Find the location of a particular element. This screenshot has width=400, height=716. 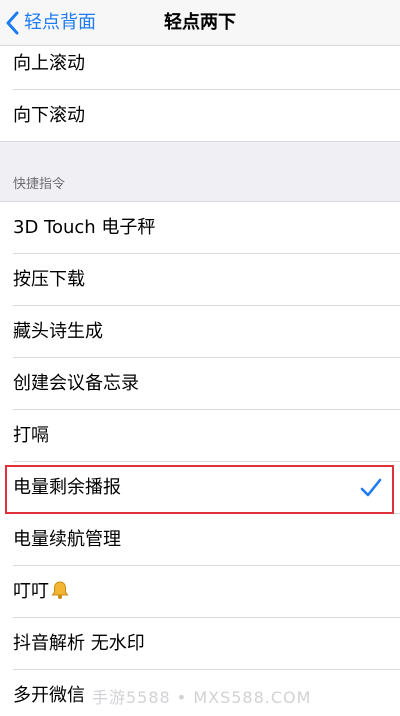

section-header-label: 快捷指令 is located at coordinates (39, 184).